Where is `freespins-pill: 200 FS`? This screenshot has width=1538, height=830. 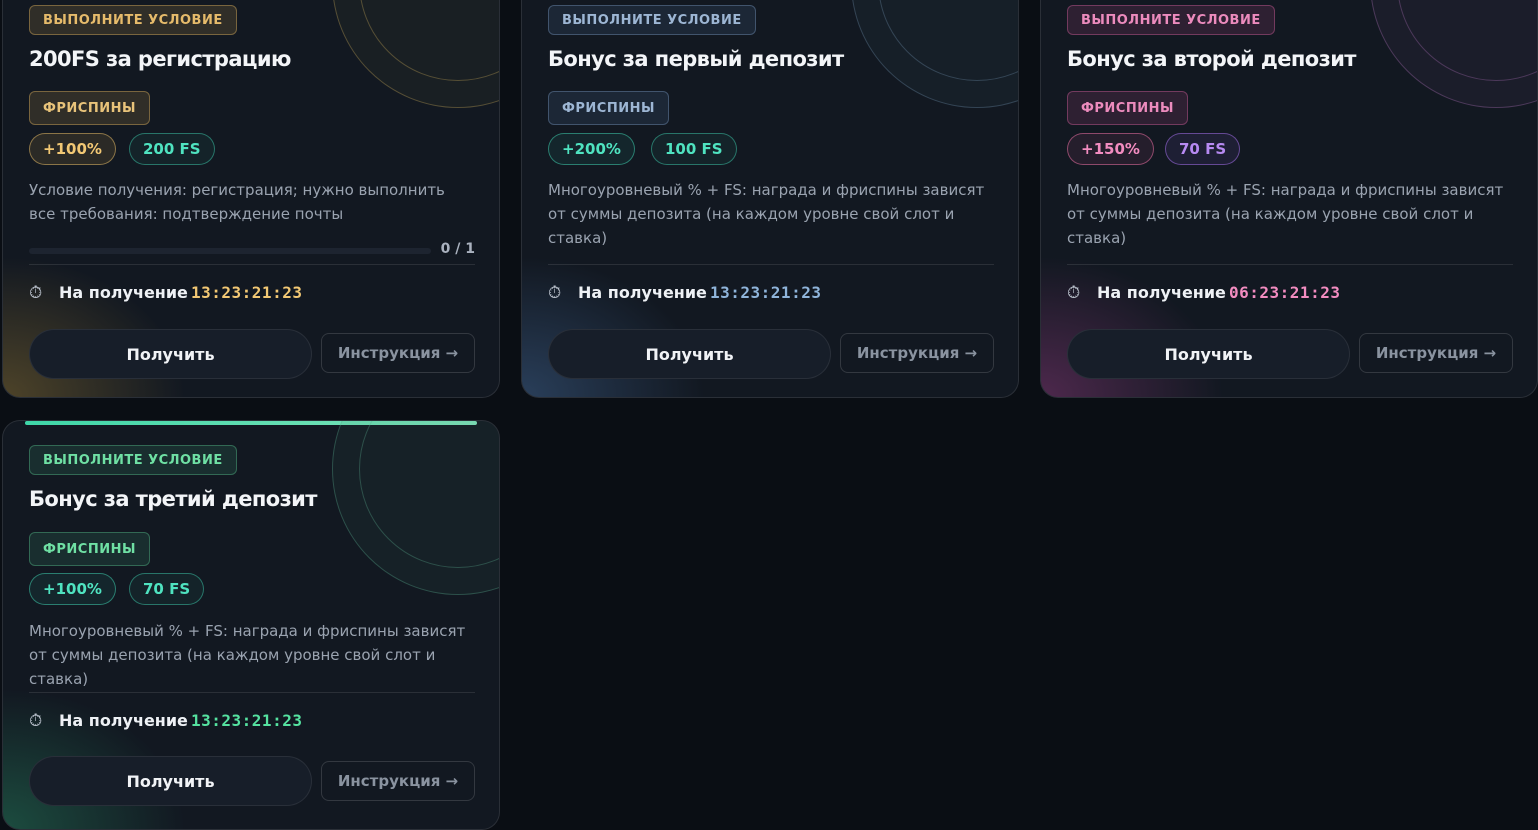 freespins-pill: 200 FS is located at coordinates (172, 149).